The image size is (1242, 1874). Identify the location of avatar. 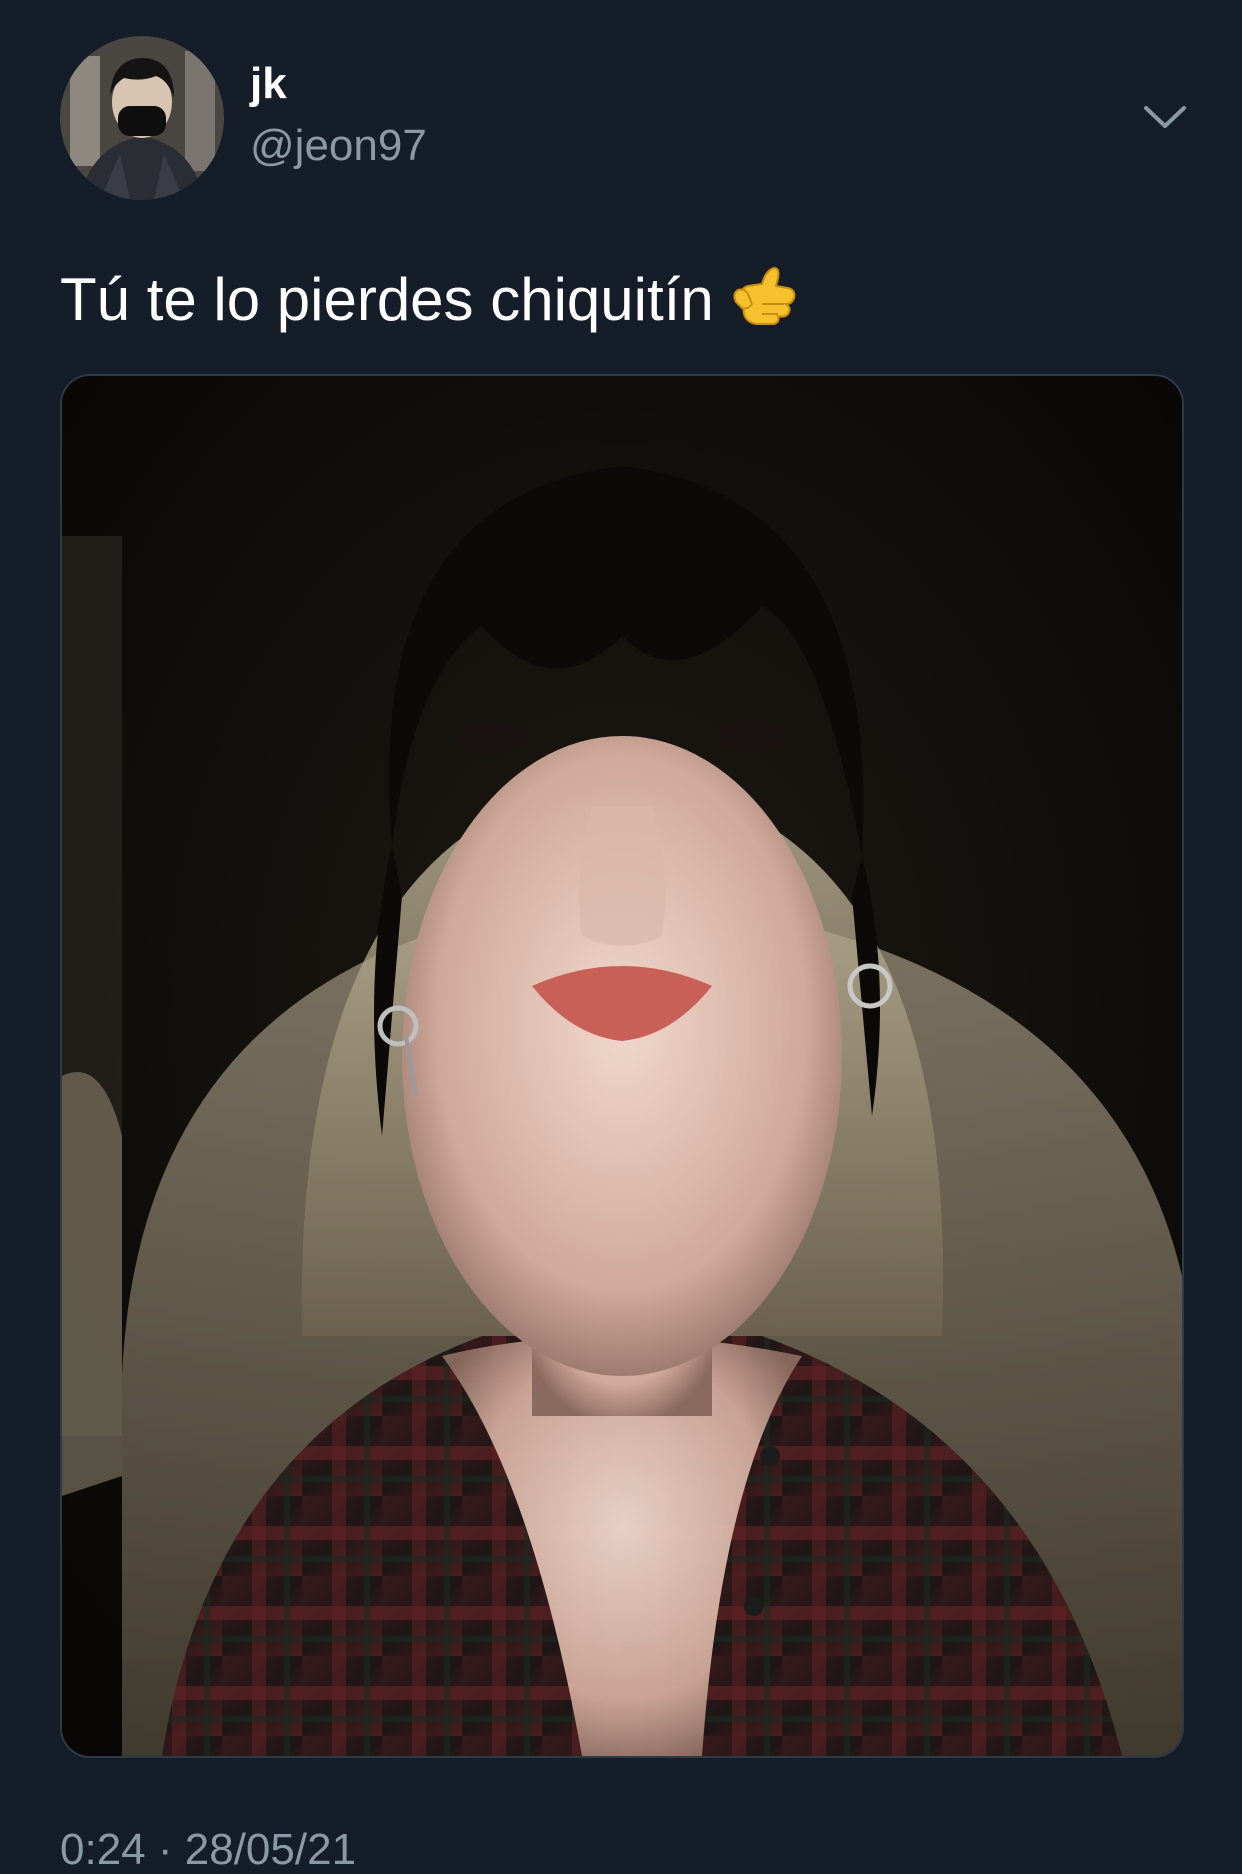
(142, 118).